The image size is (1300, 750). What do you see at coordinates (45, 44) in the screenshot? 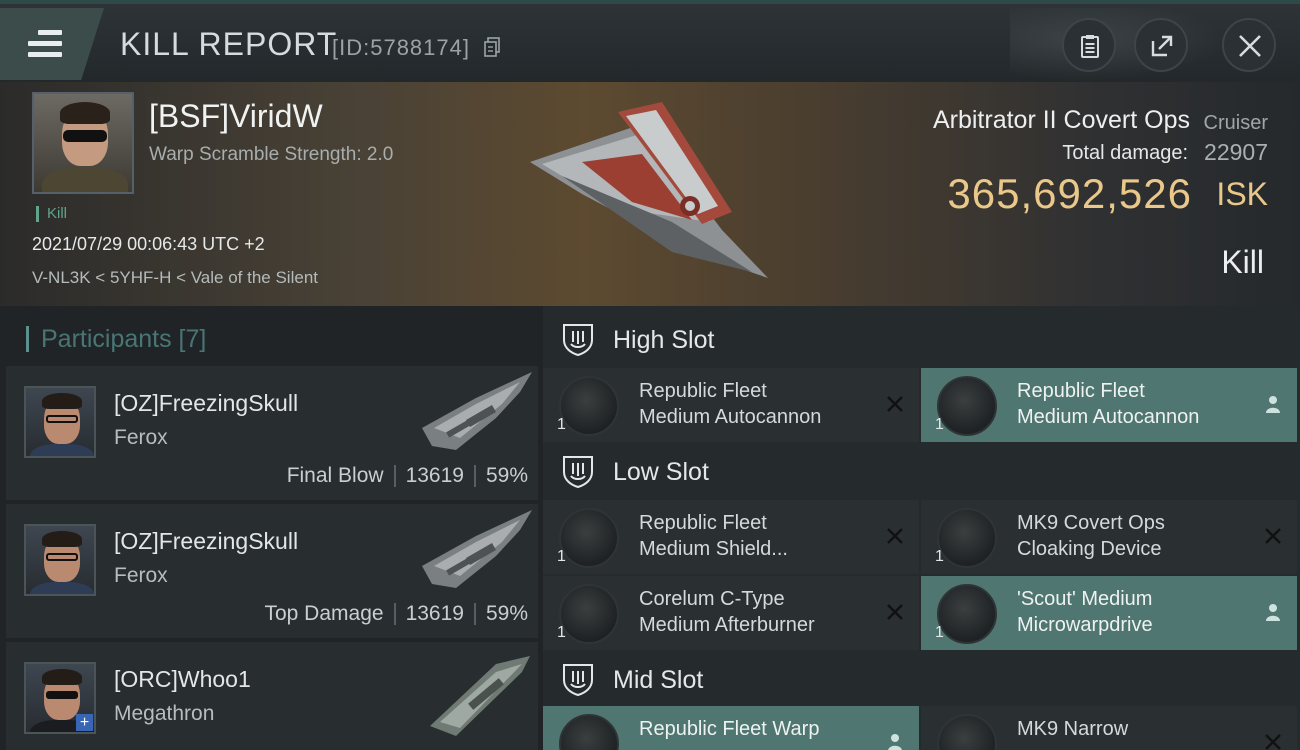
I see `menu-icon` at bounding box center [45, 44].